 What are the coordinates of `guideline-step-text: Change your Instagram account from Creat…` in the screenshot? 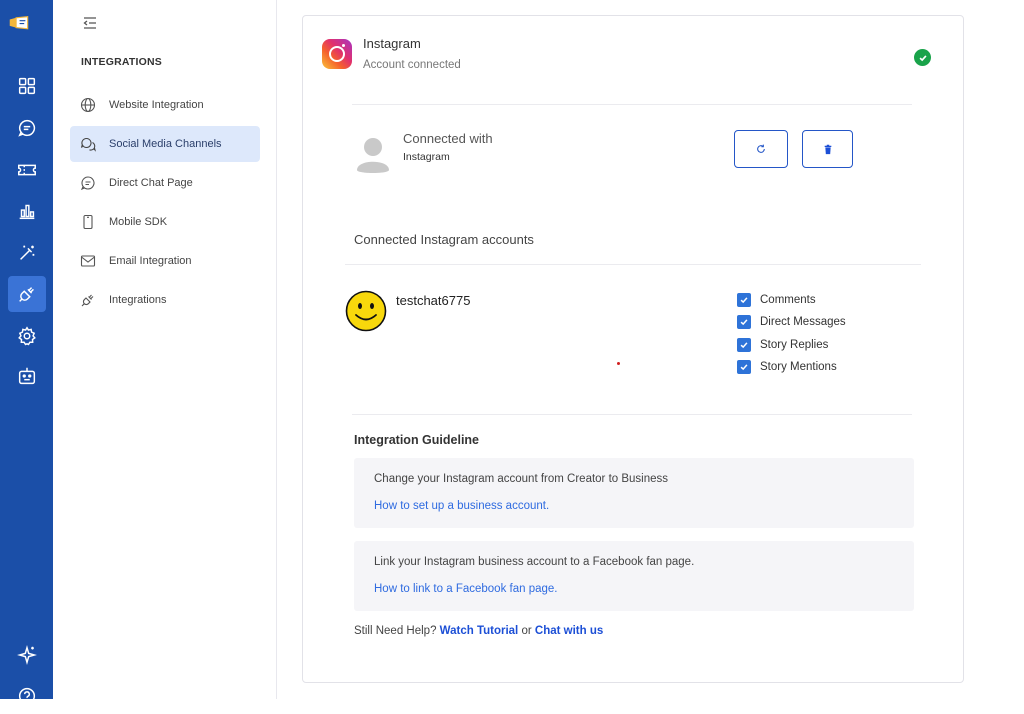 It's located at (521, 479).